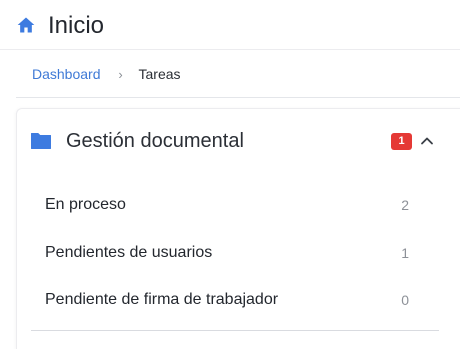  What do you see at coordinates (235, 330) in the screenshot?
I see `panel-divider` at bounding box center [235, 330].